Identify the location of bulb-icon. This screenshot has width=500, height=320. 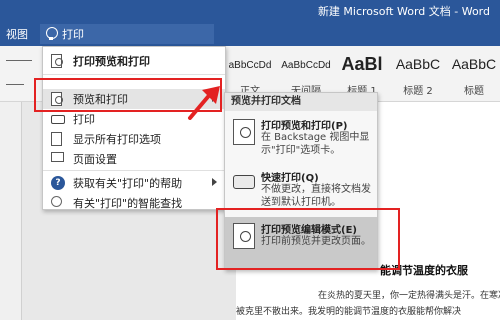
(56, 201).